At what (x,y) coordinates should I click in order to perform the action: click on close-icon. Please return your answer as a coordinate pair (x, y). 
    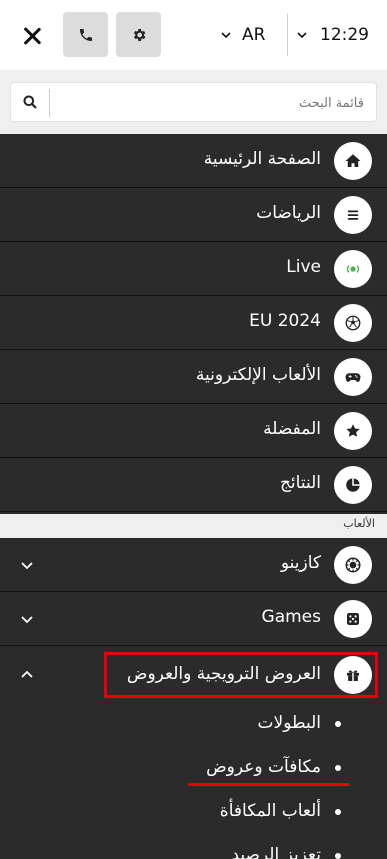
    Looking at the image, I should click on (32, 36).